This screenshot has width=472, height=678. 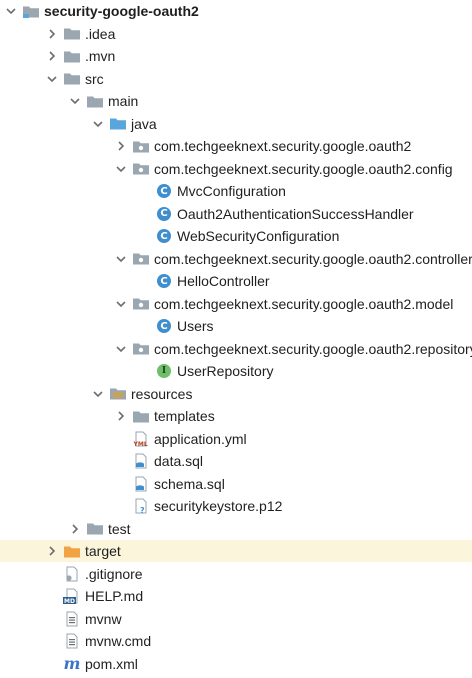 I want to click on tree-node-userrepository: I UserRepository, so click(x=236, y=371).